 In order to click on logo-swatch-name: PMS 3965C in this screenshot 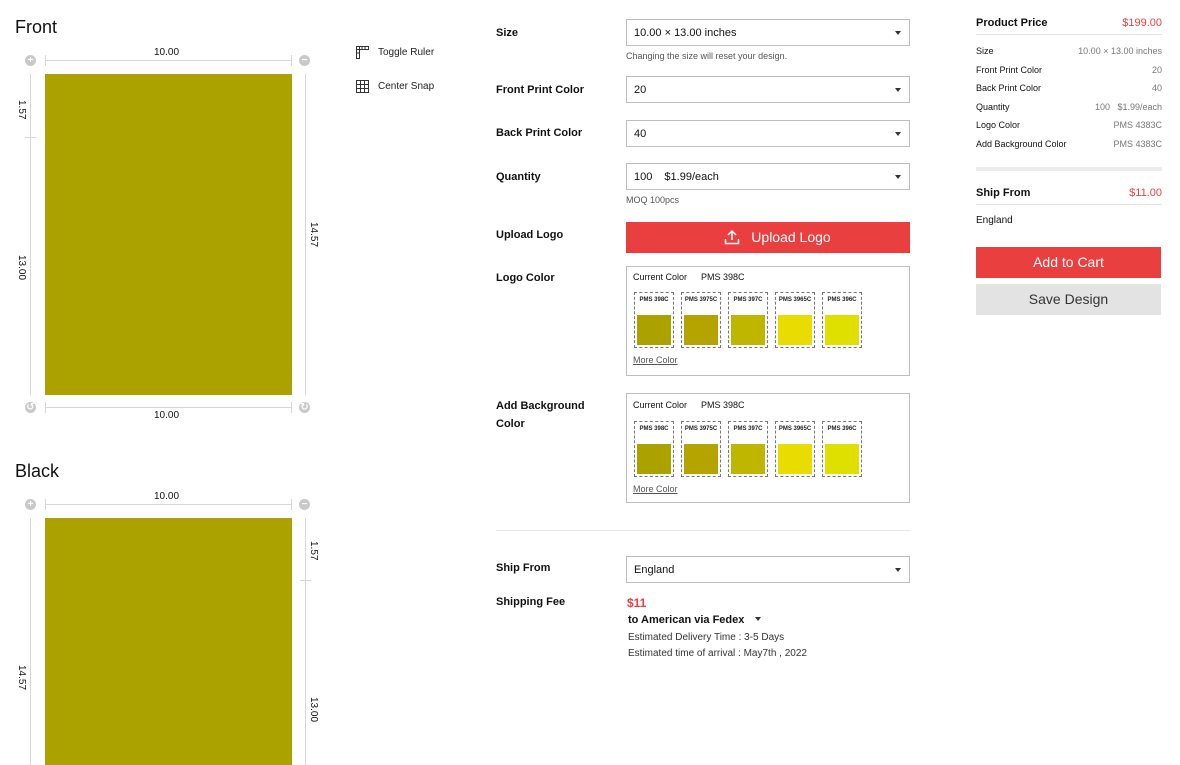, I will do `click(795, 300)`.